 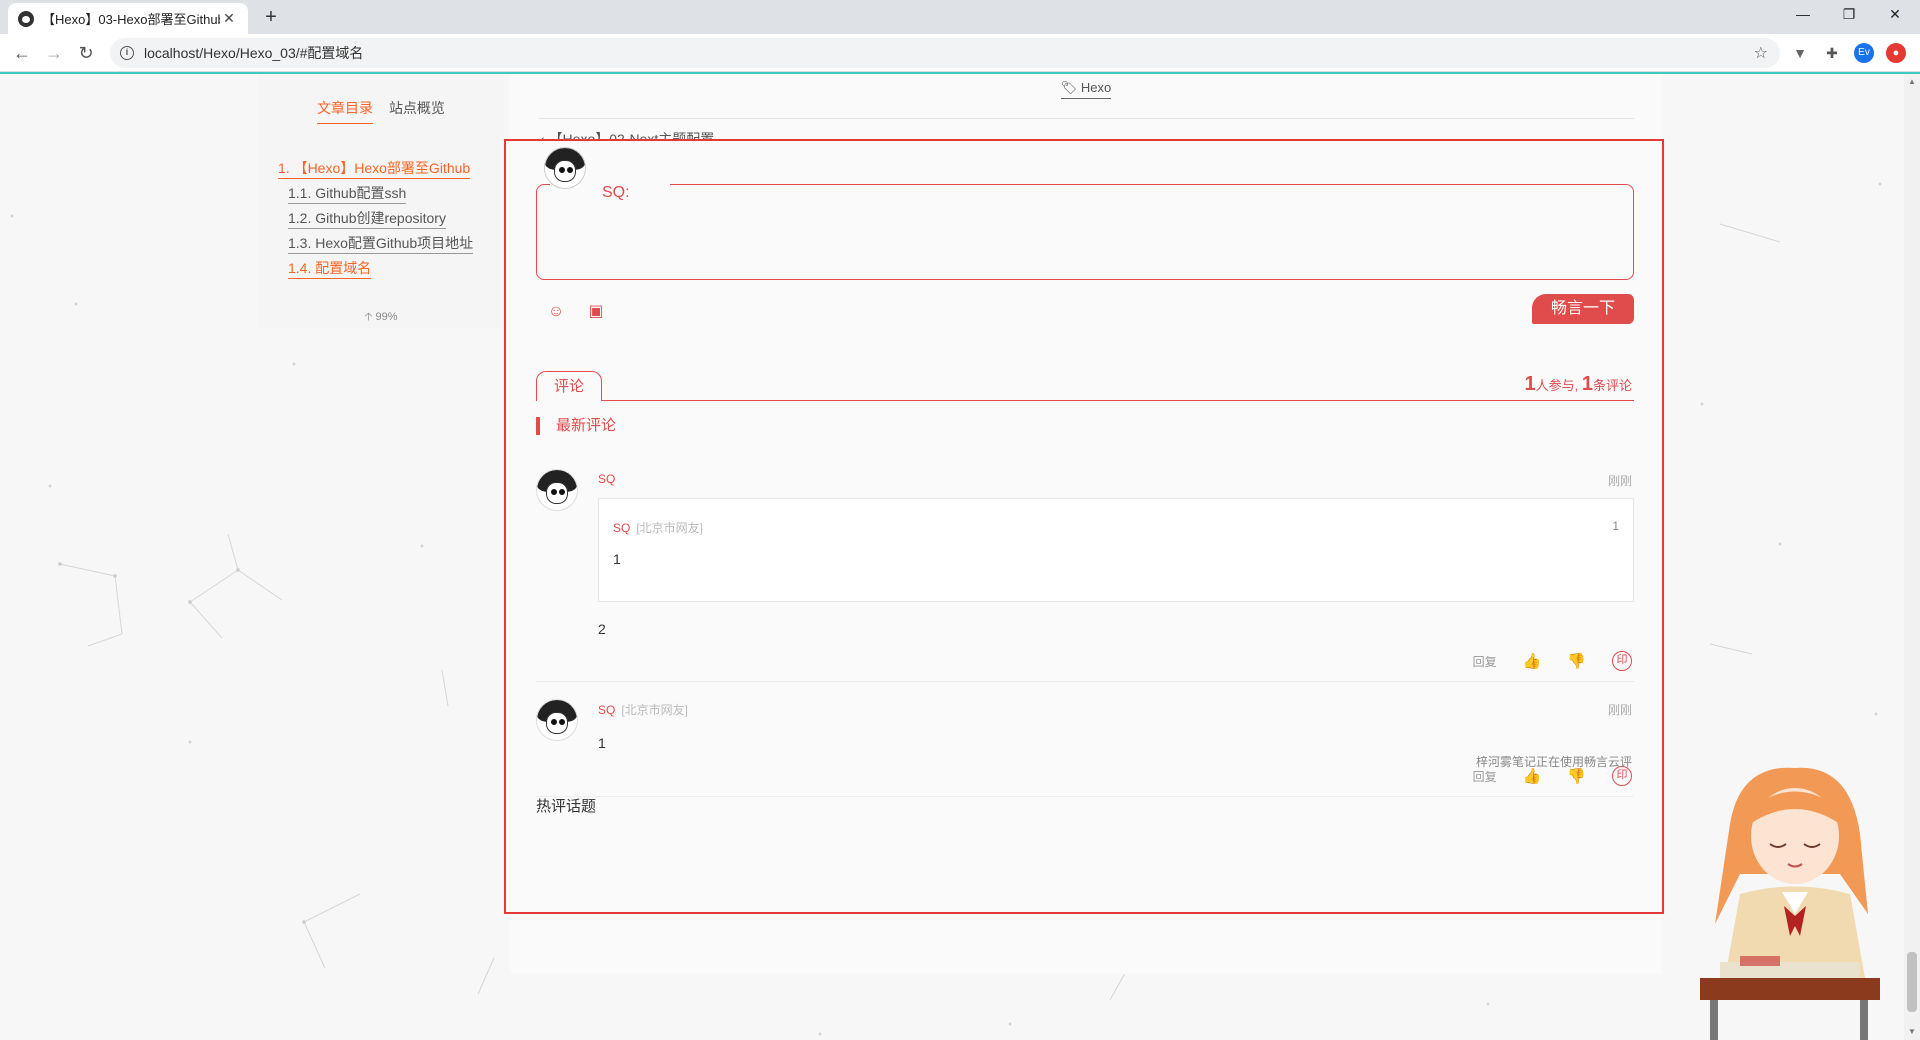 I want to click on browser-tabbar: 【Hexo】03-Hexo部署至Github ✕ + — ❐ ✕, so click(x=960, y=17).